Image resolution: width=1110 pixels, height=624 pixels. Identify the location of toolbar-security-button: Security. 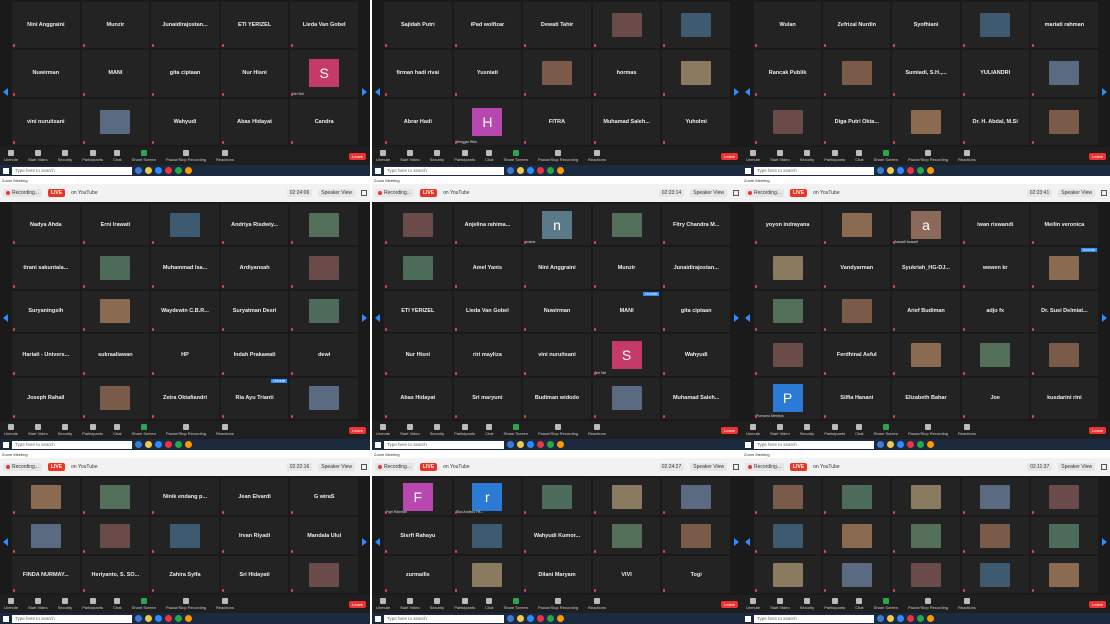
(807, 604).